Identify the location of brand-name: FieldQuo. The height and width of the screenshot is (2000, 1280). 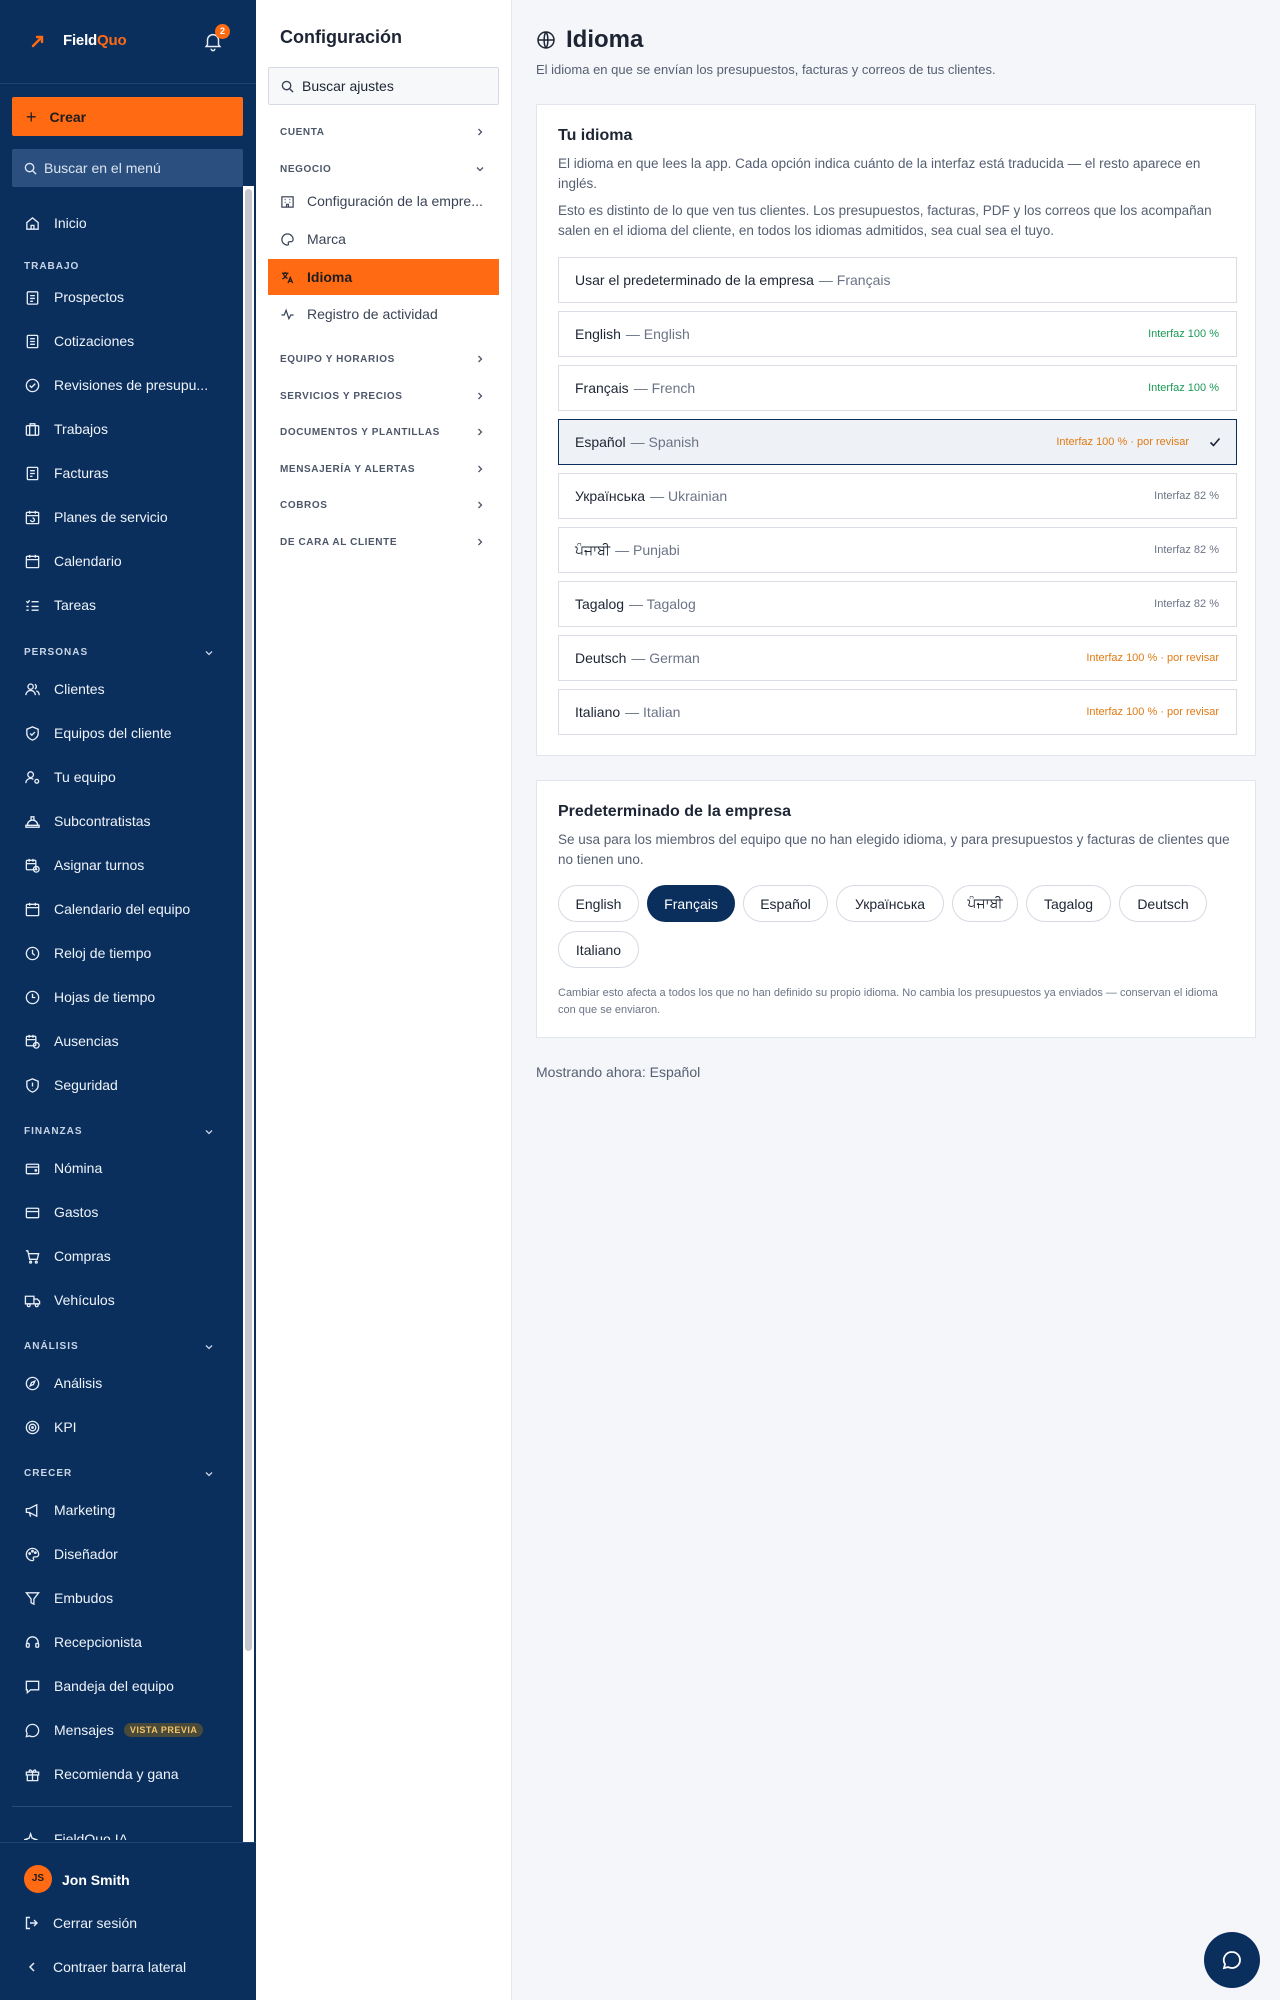
(95, 40).